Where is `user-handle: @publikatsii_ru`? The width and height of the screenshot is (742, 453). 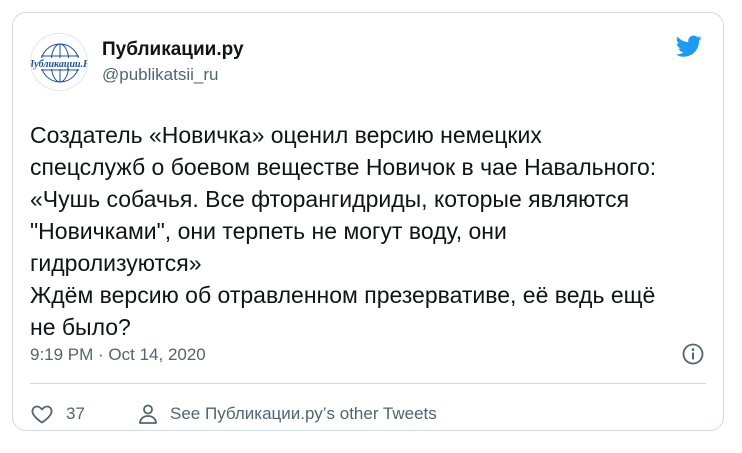 user-handle: @publikatsii_ru is located at coordinates (160, 75).